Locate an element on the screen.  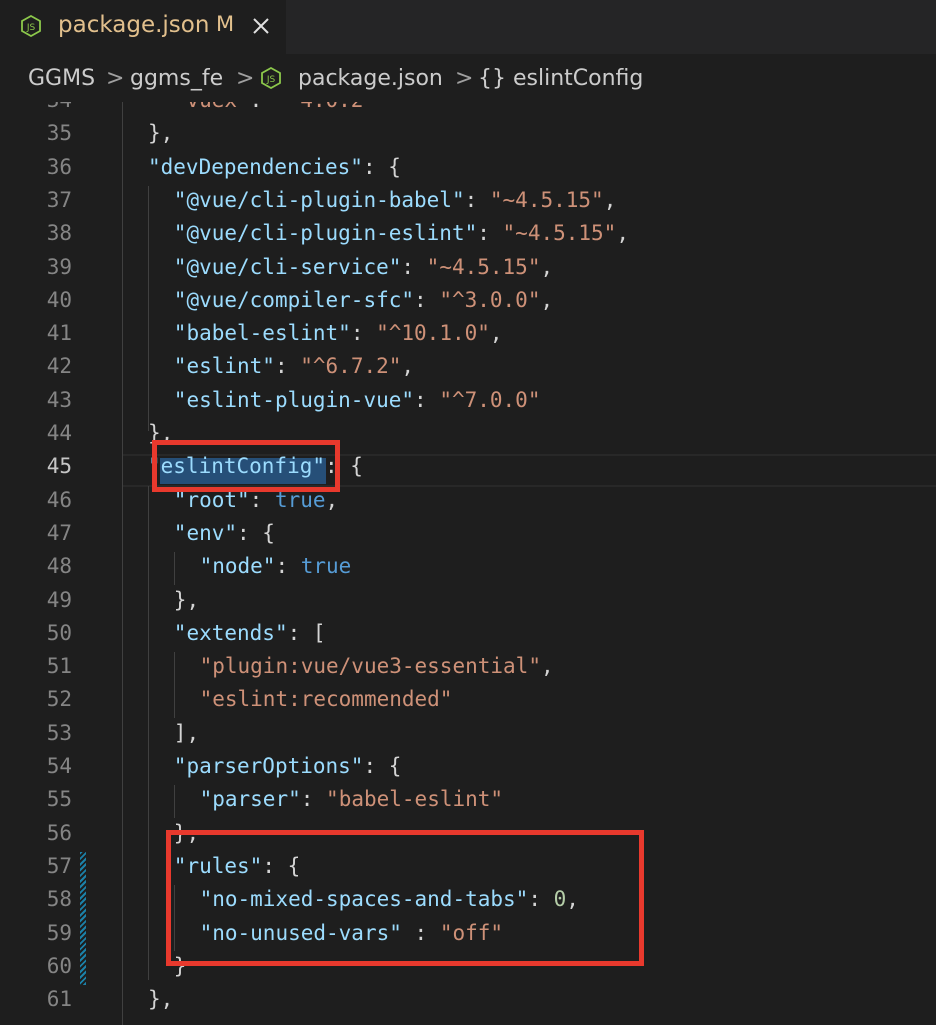
code-text: "node": true is located at coordinates (276, 566).